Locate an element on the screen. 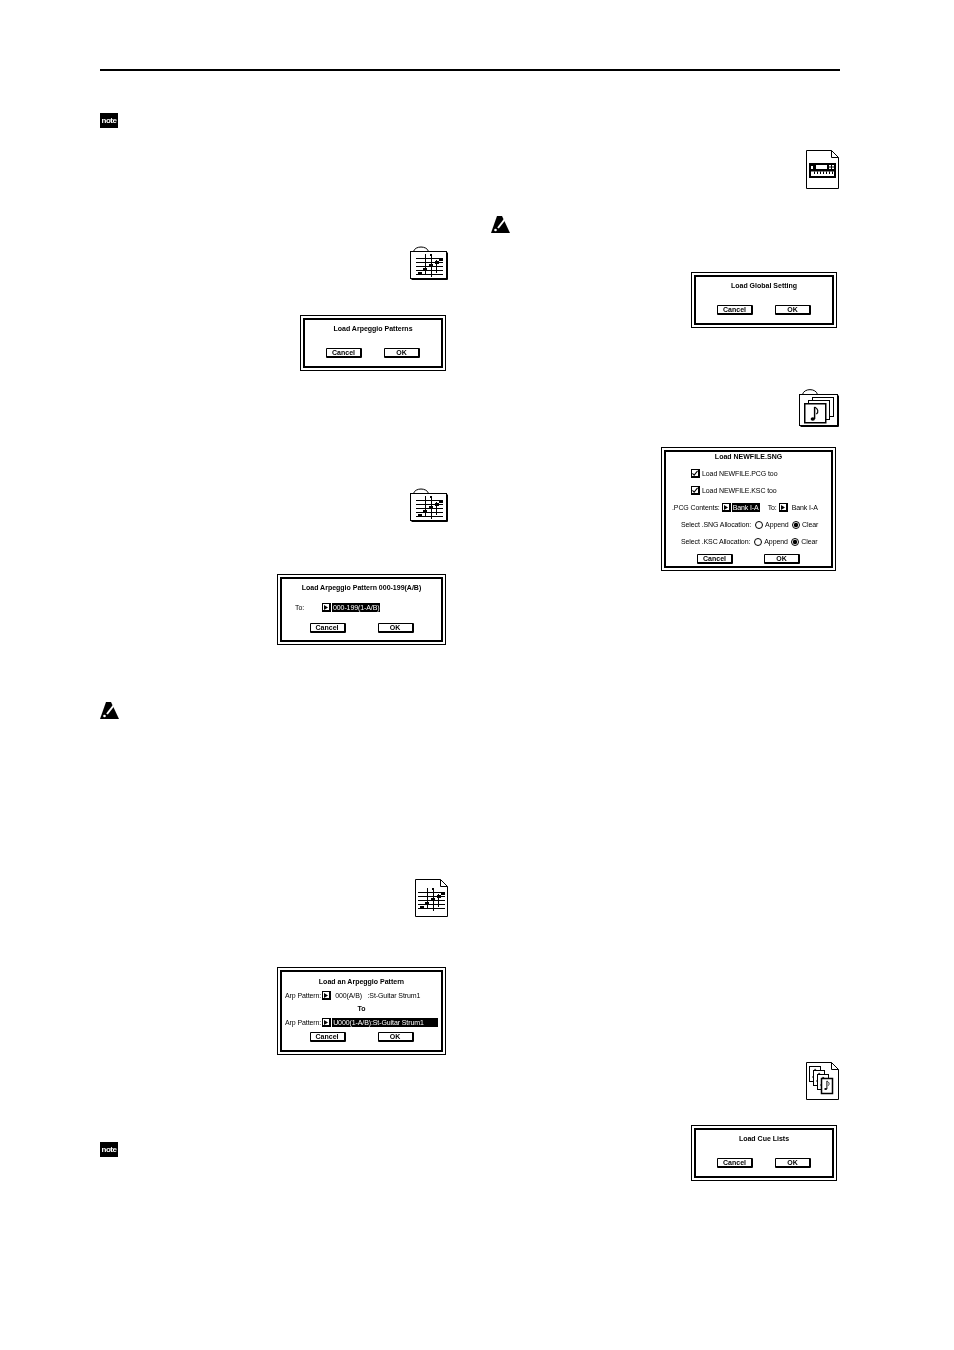  note-pages-folder-icon is located at coordinates (819, 407).